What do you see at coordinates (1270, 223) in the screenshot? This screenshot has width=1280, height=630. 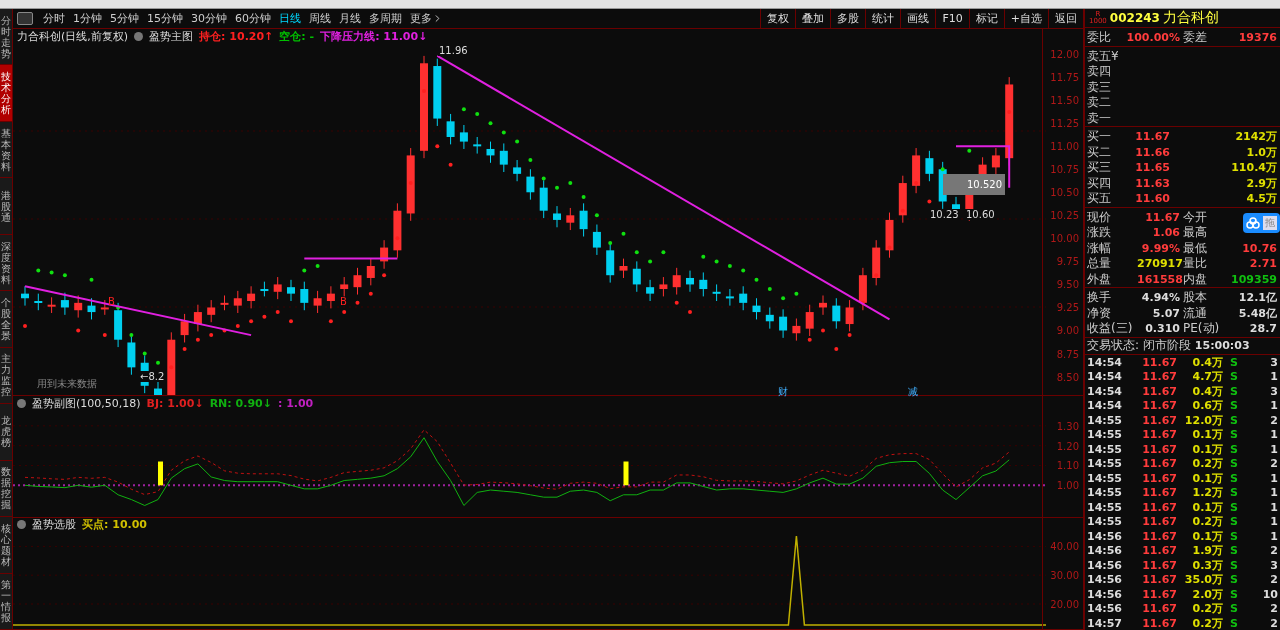 I see `widget-label: 拖` at bounding box center [1270, 223].